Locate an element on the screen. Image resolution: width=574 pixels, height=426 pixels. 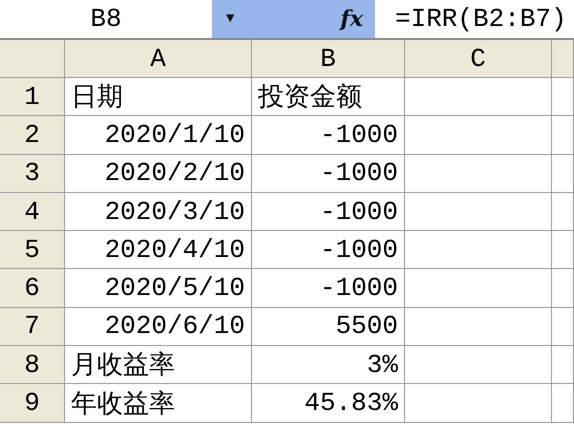
table-cell: 2020/5/10 is located at coordinates (158, 288).